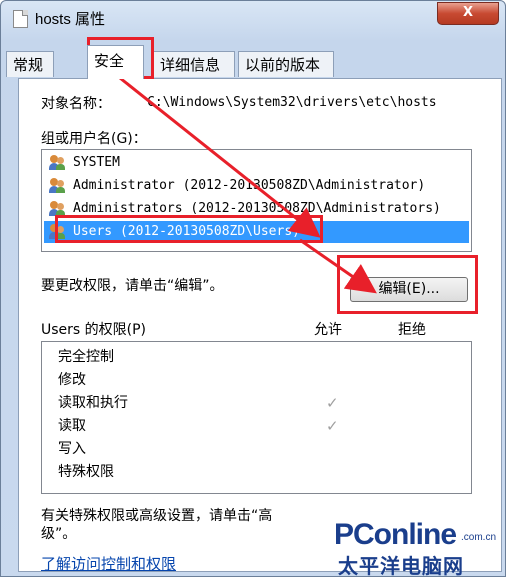  What do you see at coordinates (115, 62) in the screenshot?
I see `tab-security: 安全` at bounding box center [115, 62].